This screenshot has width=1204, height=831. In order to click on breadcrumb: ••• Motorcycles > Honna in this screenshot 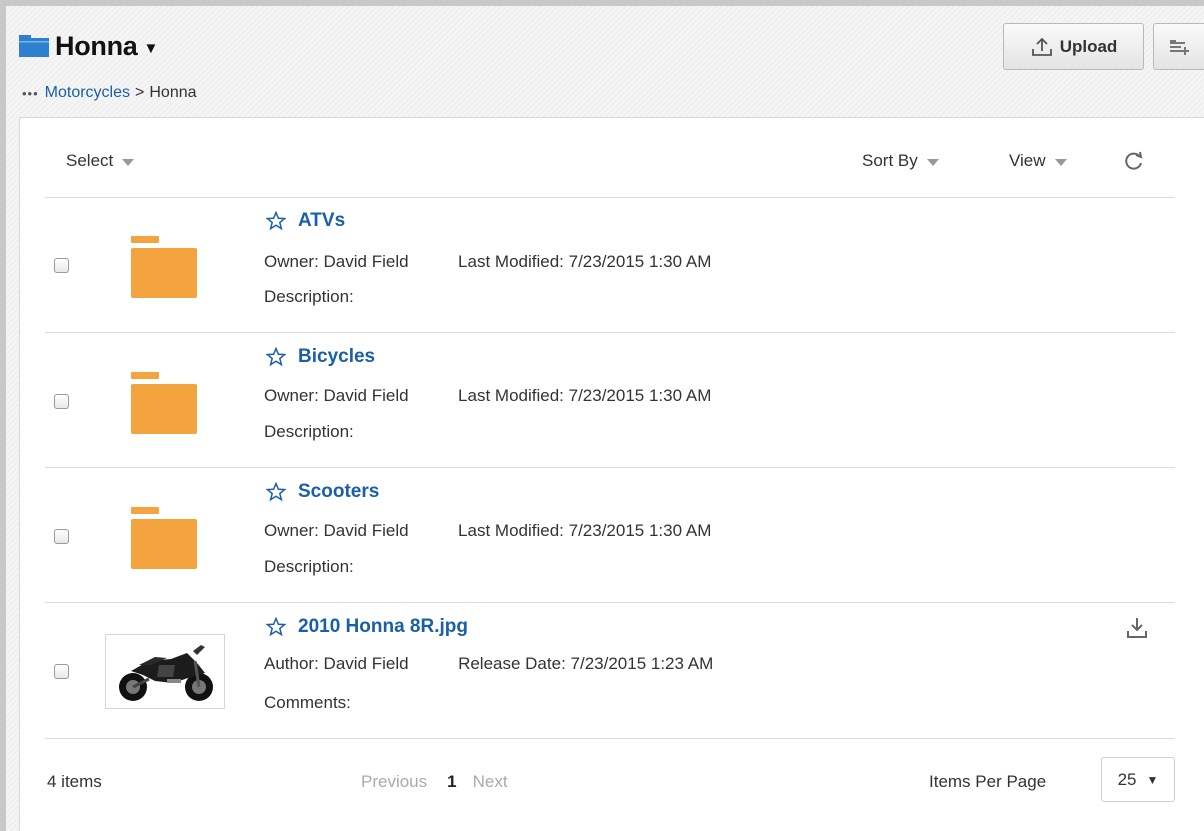, I will do `click(109, 93)`.